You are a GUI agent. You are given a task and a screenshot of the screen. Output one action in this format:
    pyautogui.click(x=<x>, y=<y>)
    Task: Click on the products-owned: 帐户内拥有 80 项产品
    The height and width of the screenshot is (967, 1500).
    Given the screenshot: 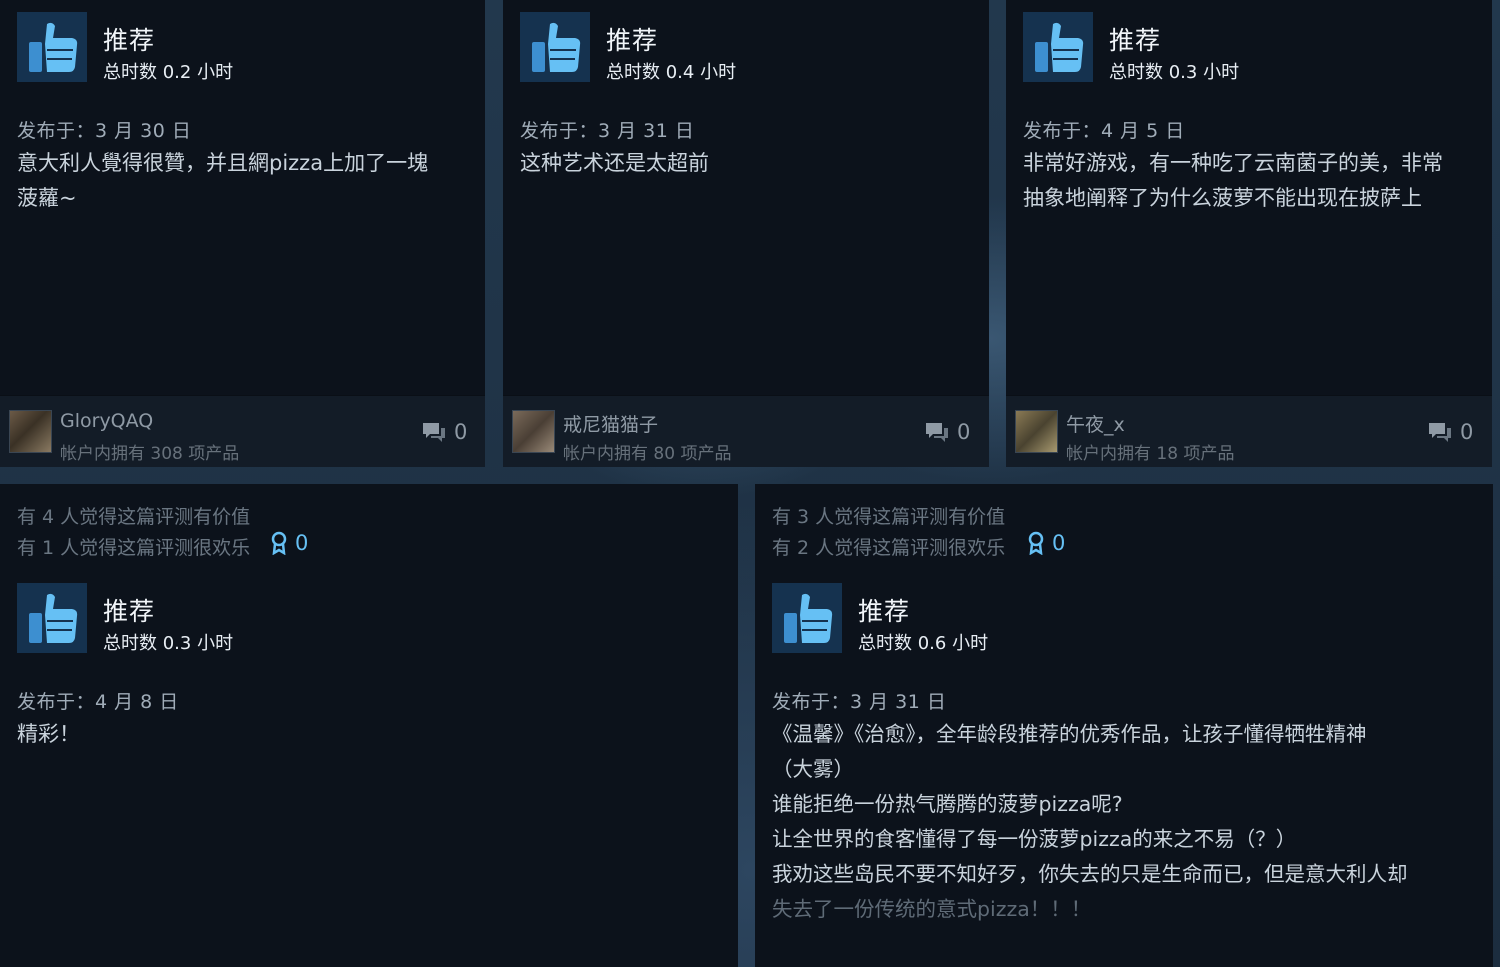 What is the action you would take?
    pyautogui.click(x=647, y=454)
    